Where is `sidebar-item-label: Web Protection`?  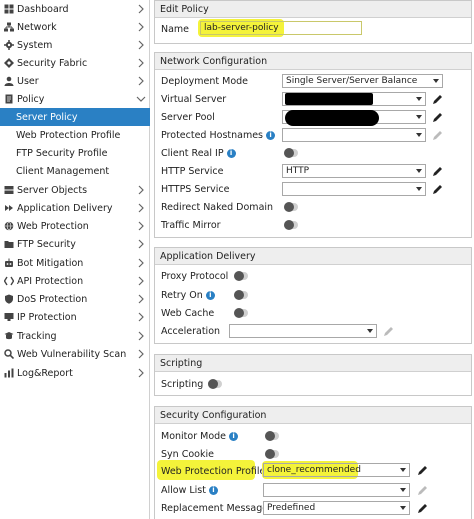 sidebar-item-label: Web Protection is located at coordinates (53, 226).